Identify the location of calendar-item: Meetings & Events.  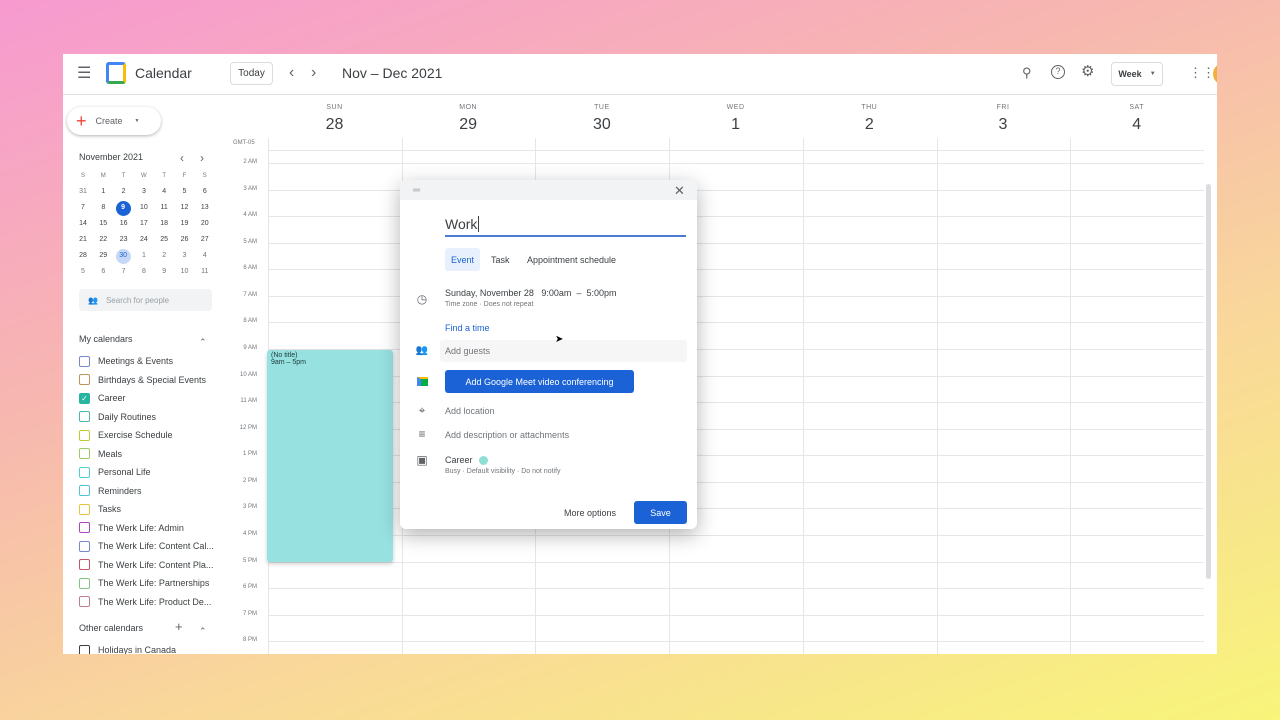
(126, 361).